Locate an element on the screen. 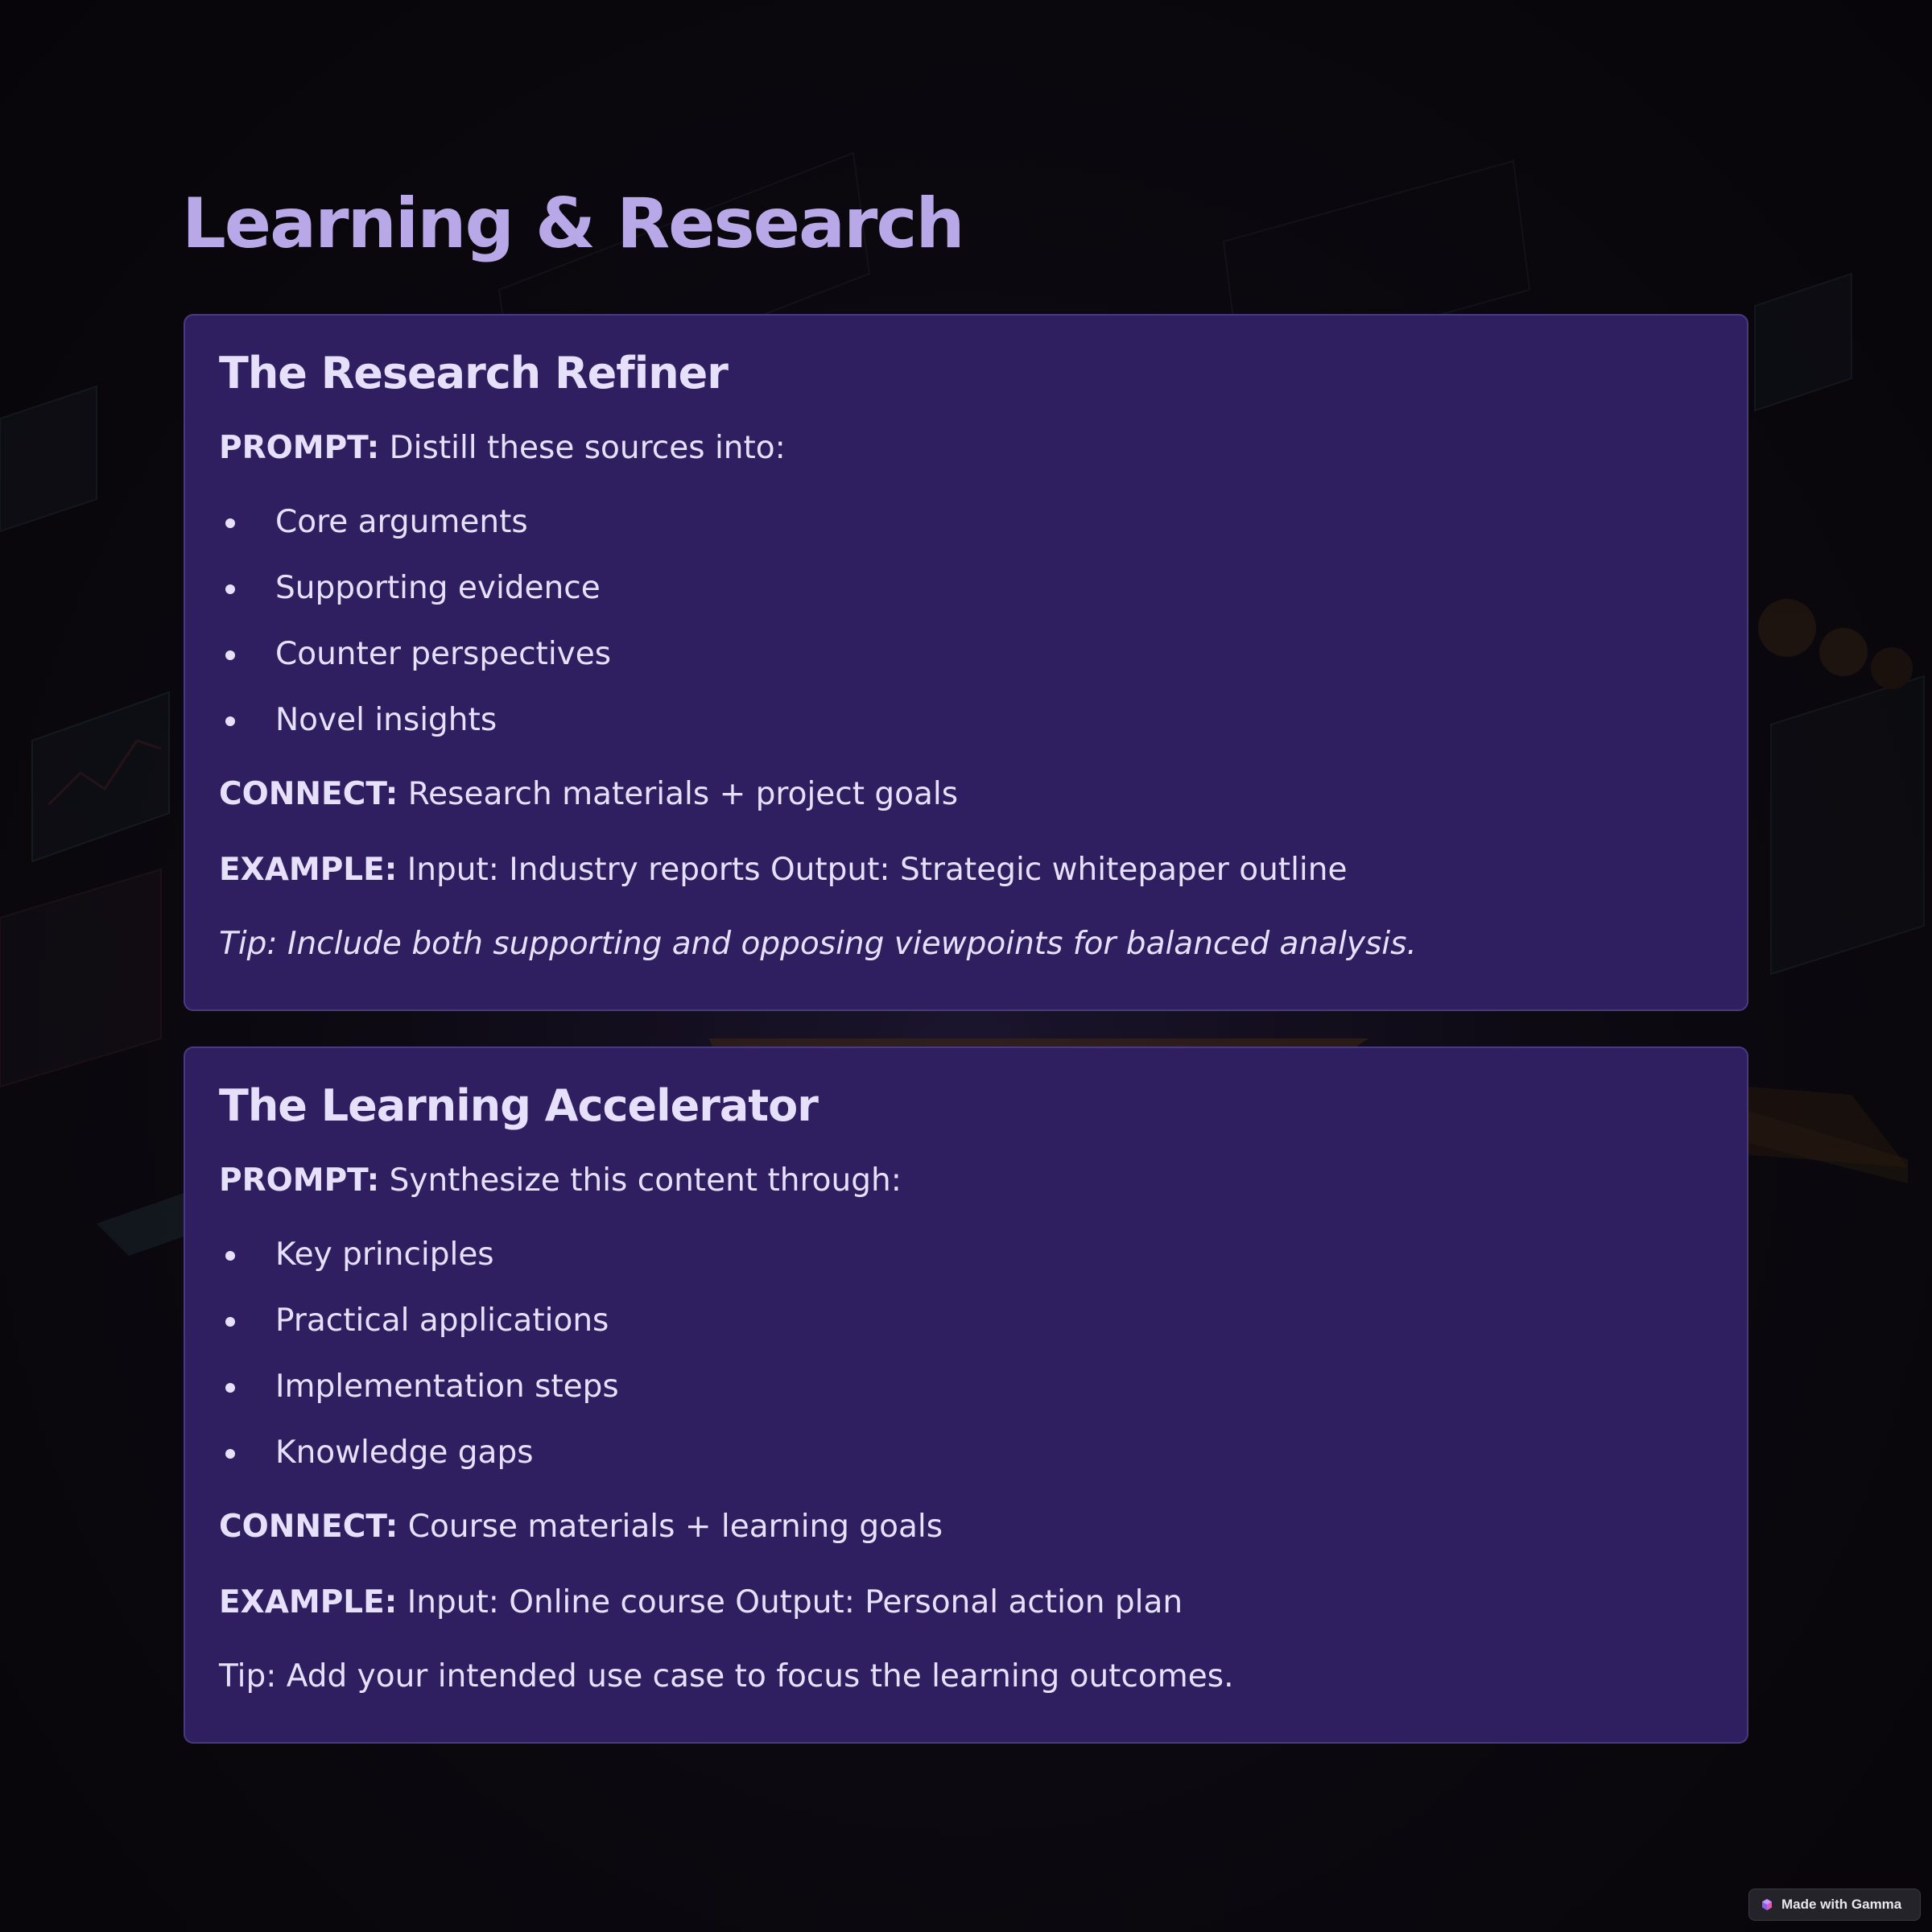  prompt-line: PROMPT: Distill these sources into: is located at coordinates (503, 448).